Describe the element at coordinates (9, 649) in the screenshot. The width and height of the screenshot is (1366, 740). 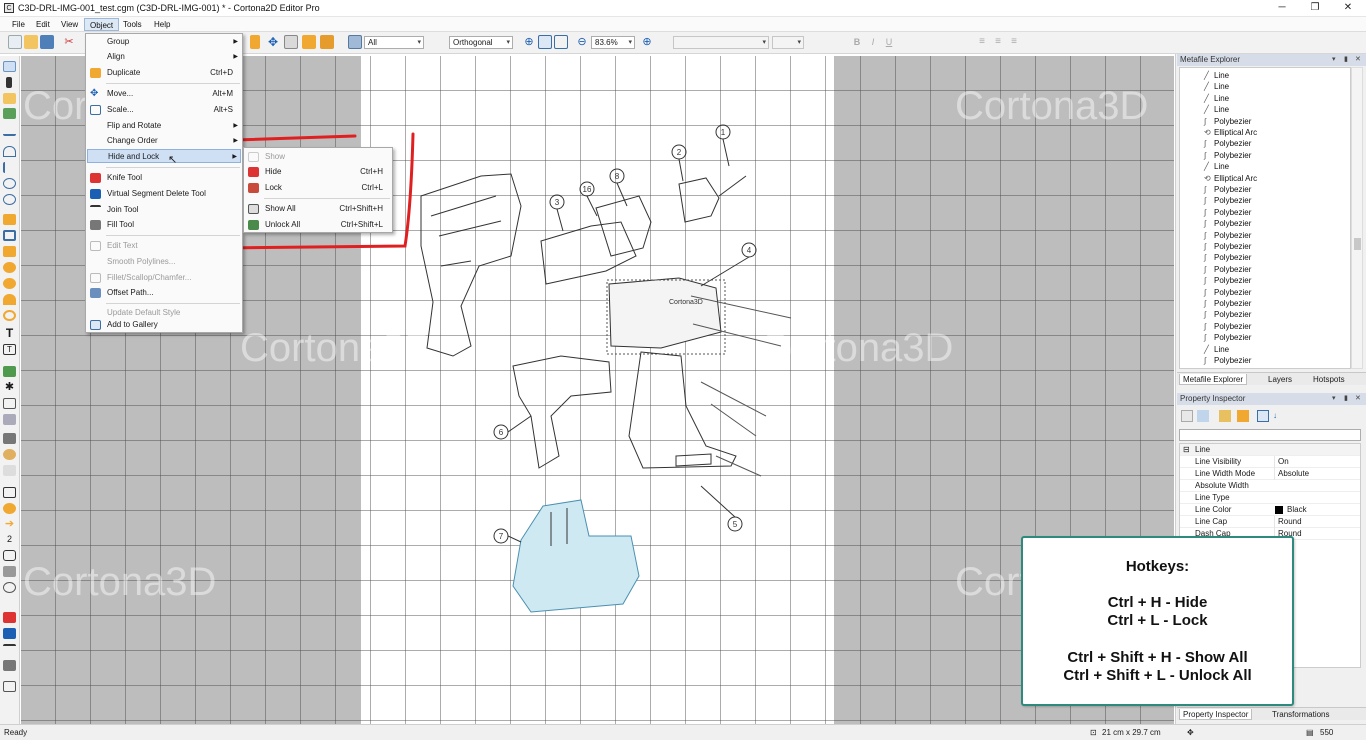
I see `join-tool-icon` at that location.